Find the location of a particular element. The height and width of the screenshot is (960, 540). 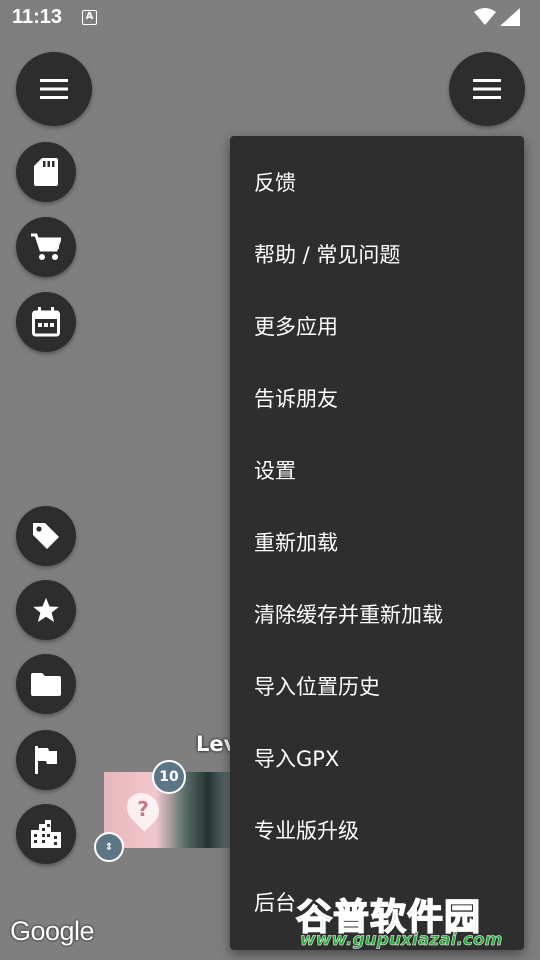

menu-item-tell-friends: 告诉朋友 is located at coordinates (377, 398).